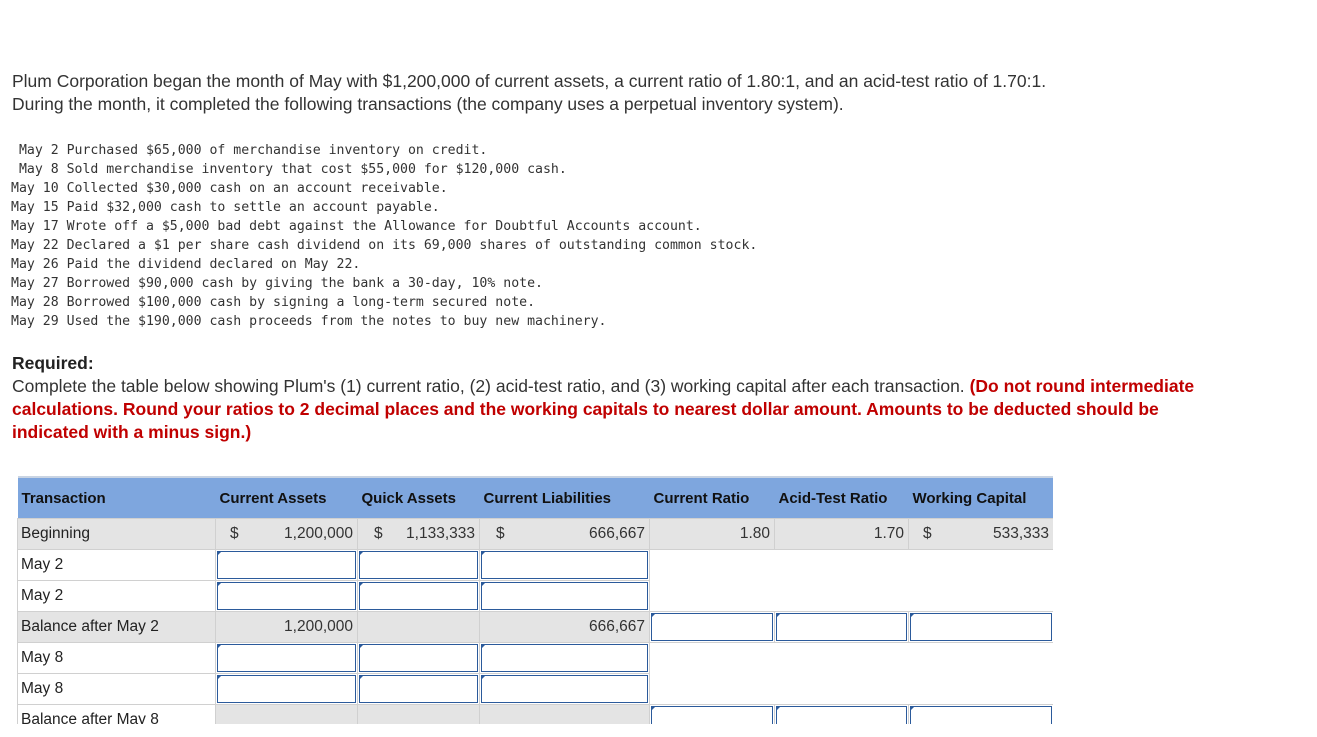 Image resolution: width=1317 pixels, height=737 pixels. I want to click on beginning-current-assets-value: 1,200,000, so click(318, 533).